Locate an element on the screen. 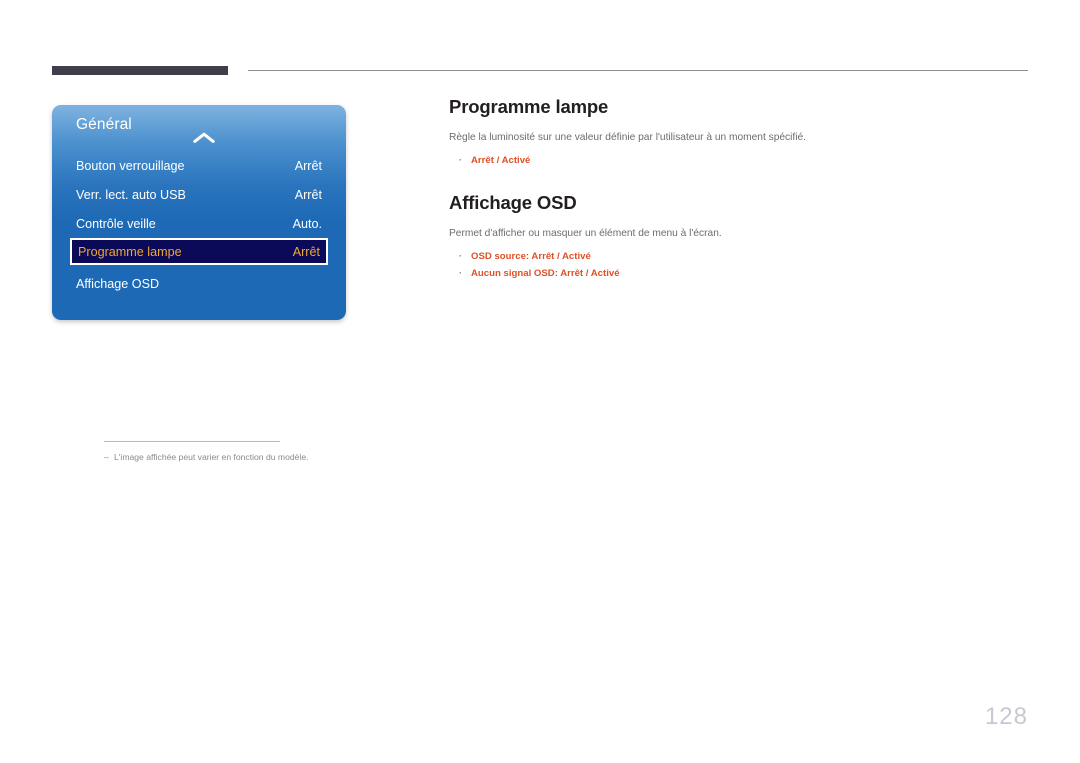 The height and width of the screenshot is (763, 1080). section-bullets-programme-lampe: · Arrêt / Activé is located at coordinates (739, 160).